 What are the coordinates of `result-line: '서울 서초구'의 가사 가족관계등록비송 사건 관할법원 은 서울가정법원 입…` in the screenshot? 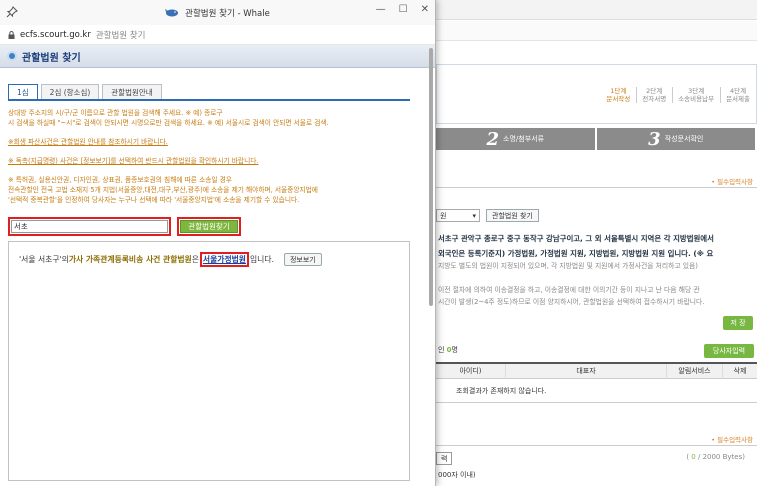 It's located at (170, 259).